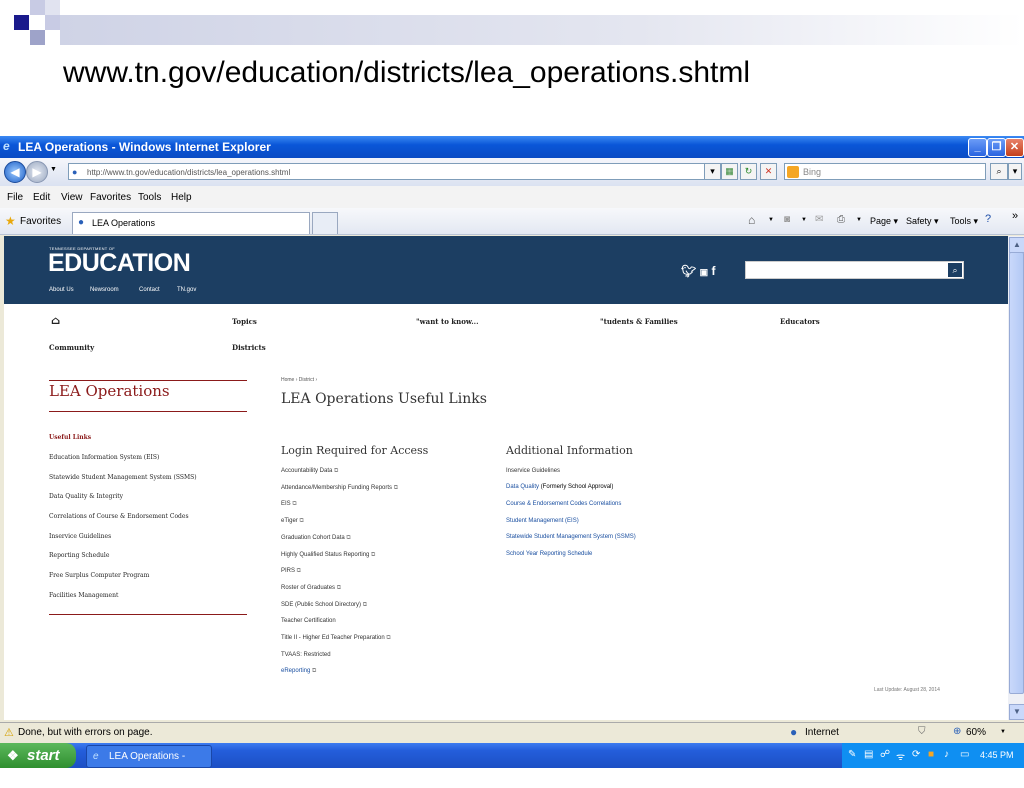  I want to click on login-link: SDE (Public School Directory) ⧉, so click(324, 605).